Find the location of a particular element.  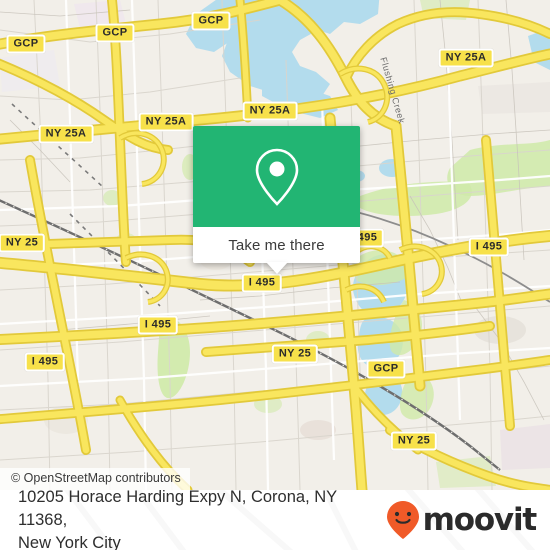

take-me-there-button: Take me there is located at coordinates (276, 250).